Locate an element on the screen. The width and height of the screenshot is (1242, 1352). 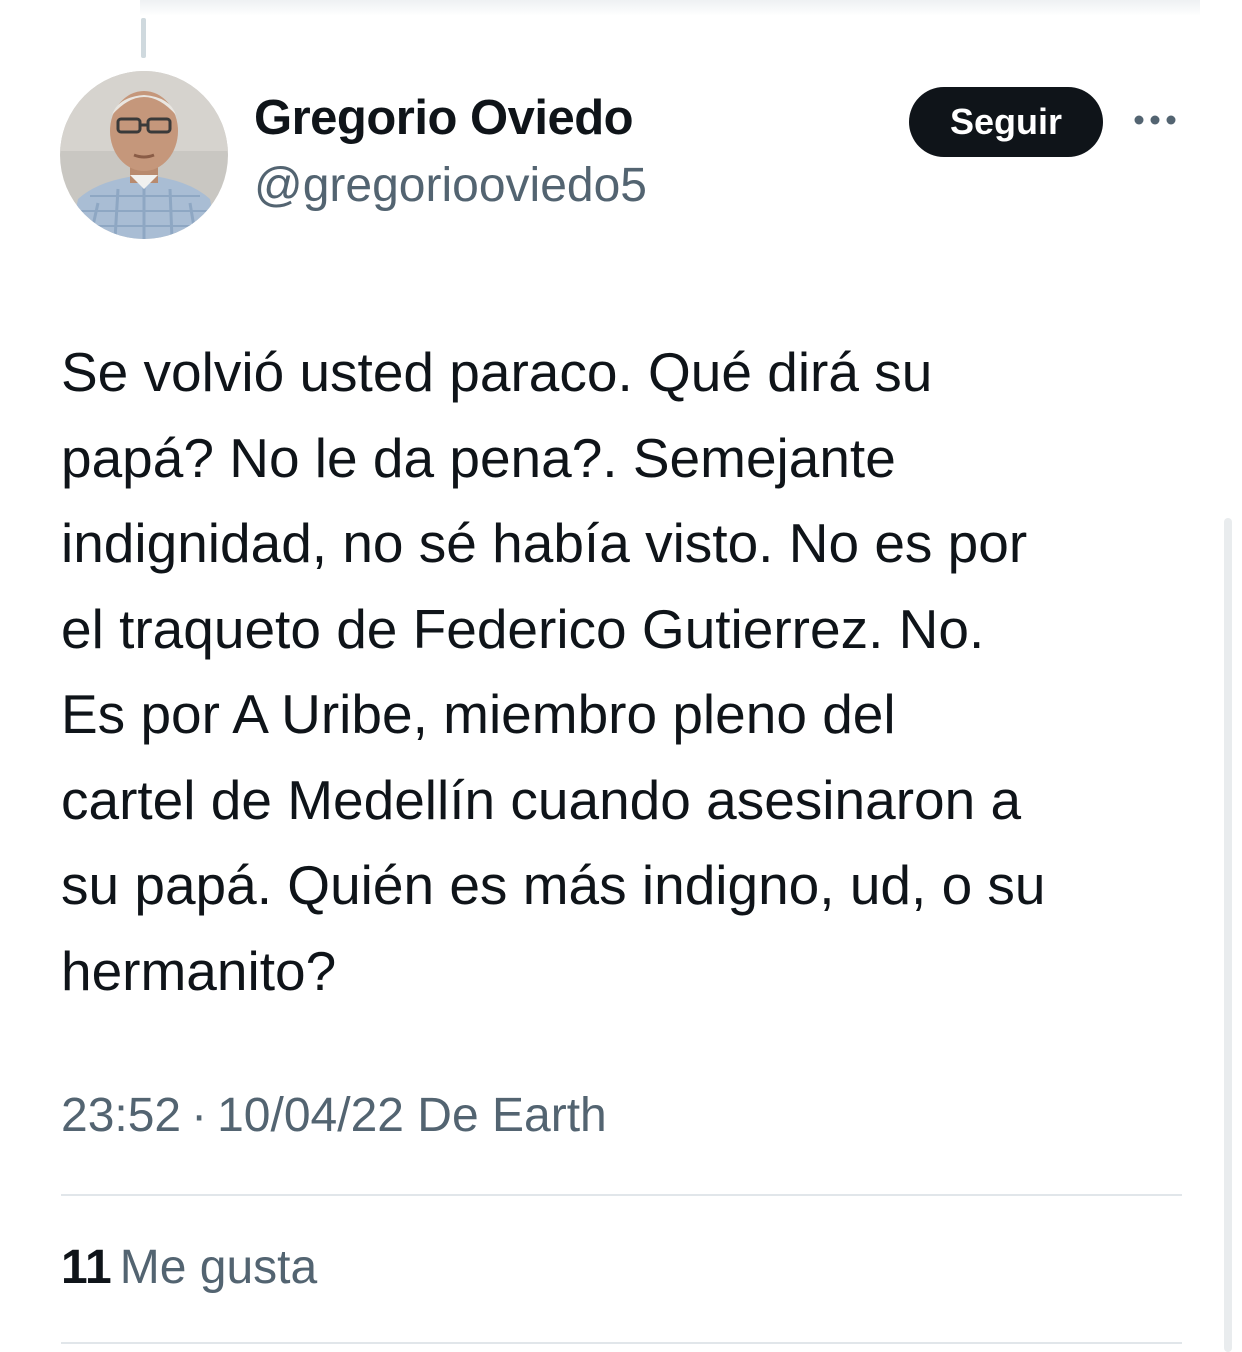
more-options-button is located at coordinates (1155, 122).